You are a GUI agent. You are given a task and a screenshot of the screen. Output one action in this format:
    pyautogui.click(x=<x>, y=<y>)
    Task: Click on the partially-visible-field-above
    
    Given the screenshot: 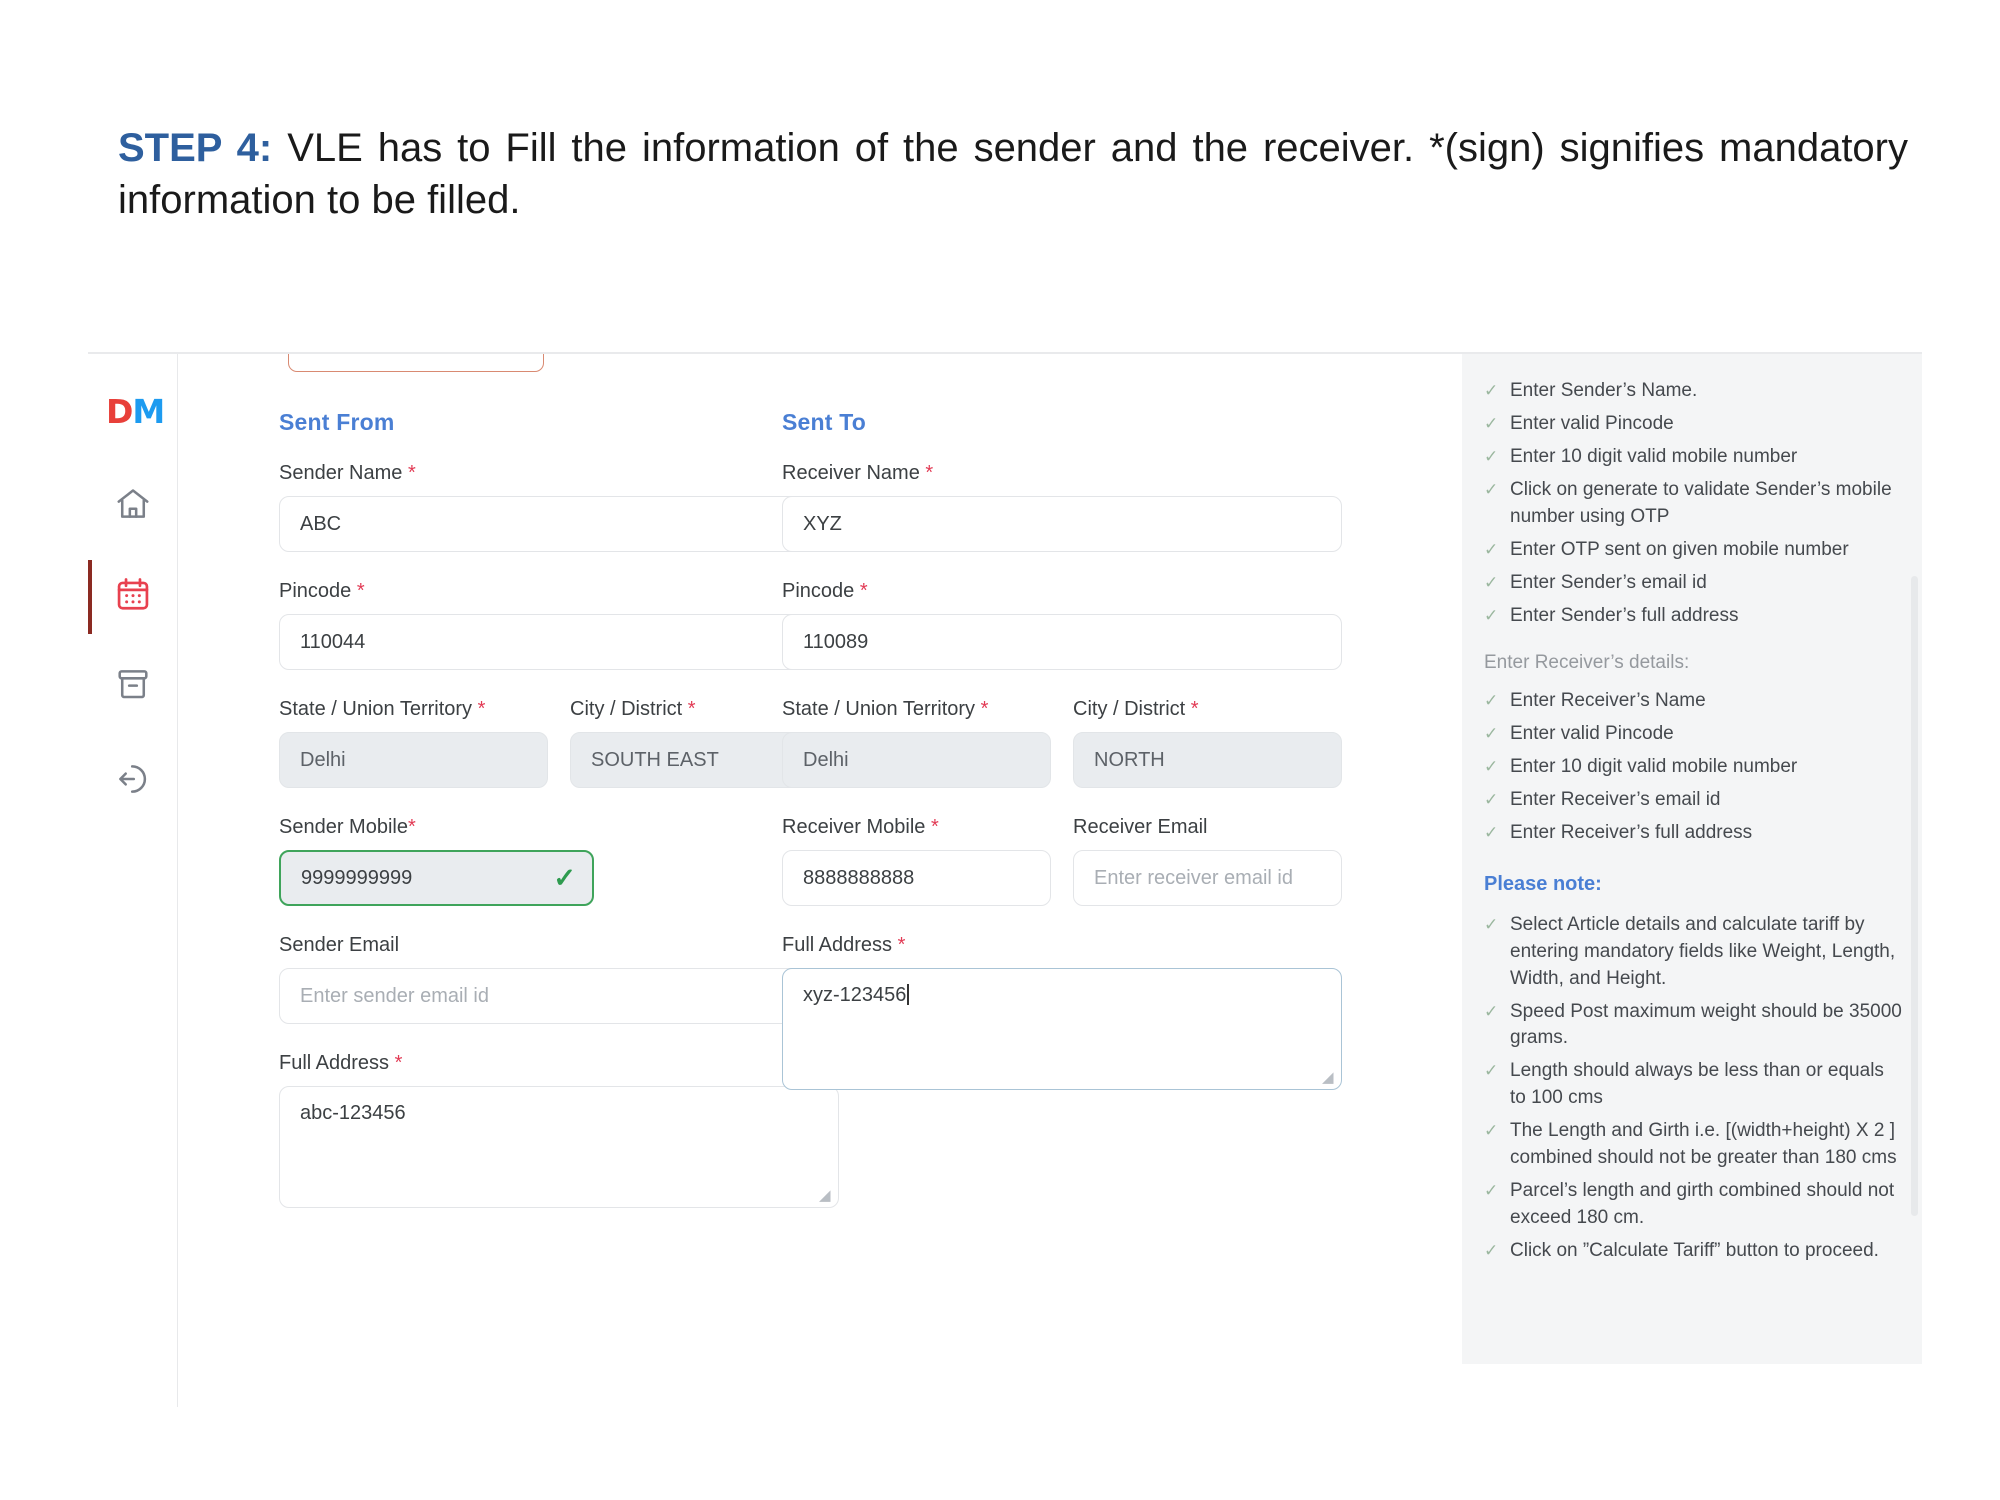 What is the action you would take?
    pyautogui.click(x=416, y=363)
    